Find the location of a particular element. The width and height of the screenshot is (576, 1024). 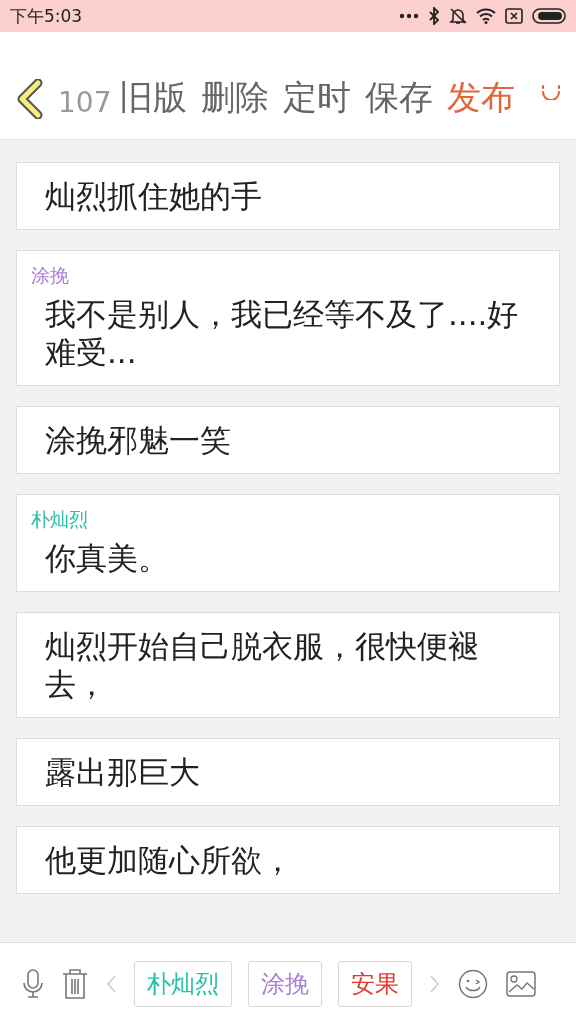

trash-icon is located at coordinates (75, 983).